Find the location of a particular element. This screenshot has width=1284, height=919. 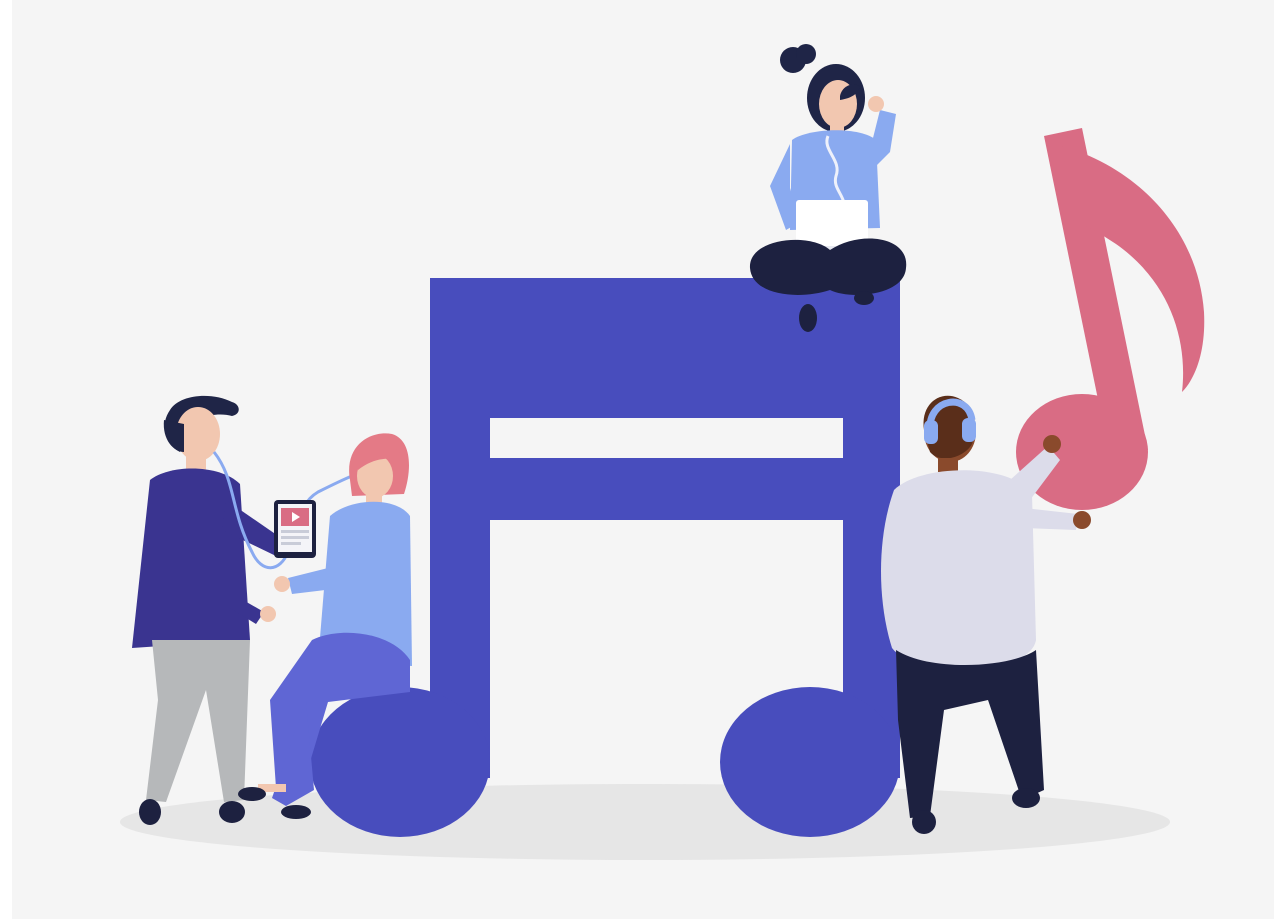

woman-with-laptop is located at coordinates (828, 188).